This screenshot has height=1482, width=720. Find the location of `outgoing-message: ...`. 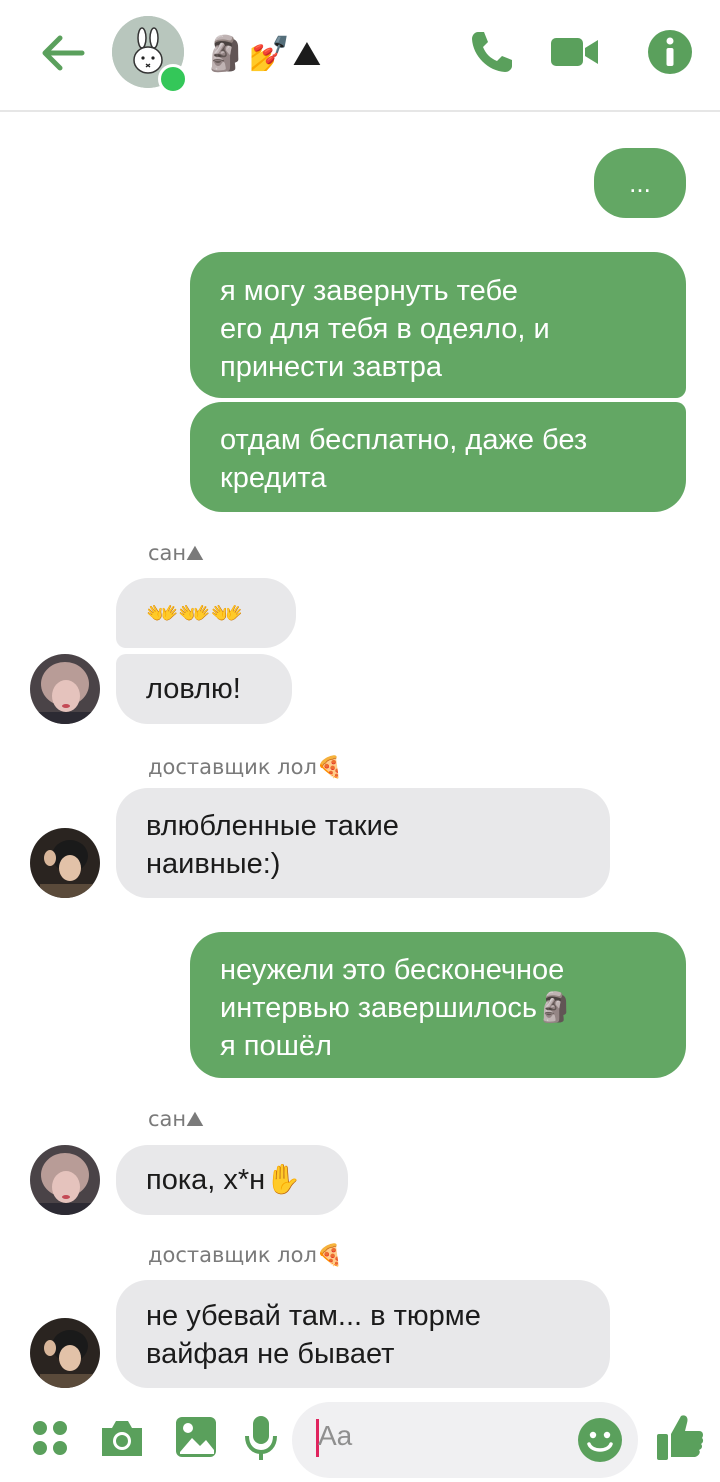

outgoing-message: ... is located at coordinates (640, 183).